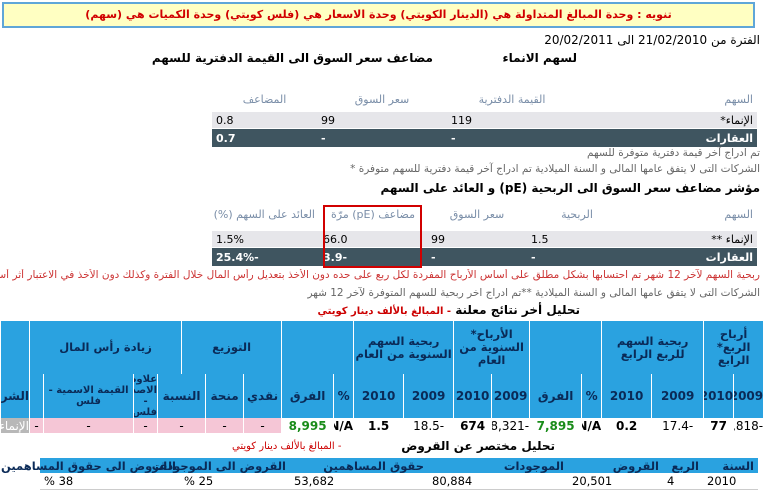  Describe the element at coordinates (264, 120) in the screenshot. I see `pb-multiple: 0.8` at that location.